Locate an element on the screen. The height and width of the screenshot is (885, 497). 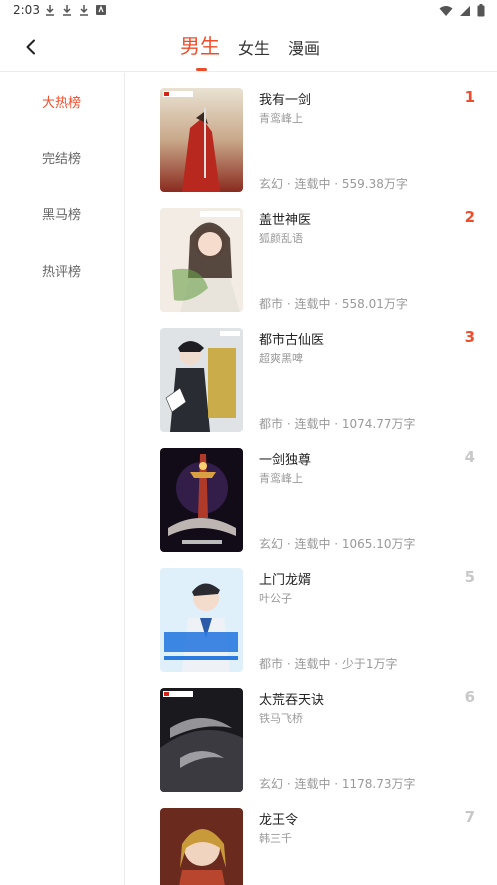
list-item: 龙王令 韩三千 7 is located at coordinates (311, 839).